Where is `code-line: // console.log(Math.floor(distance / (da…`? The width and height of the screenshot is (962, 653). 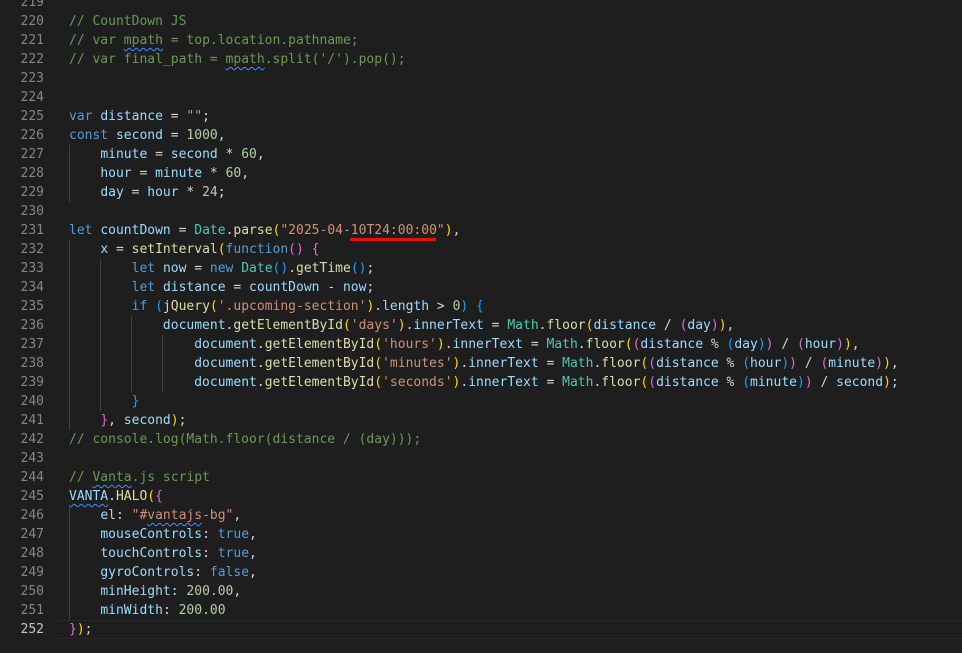 code-line: // console.log(Math.floor(distance / (da… is located at coordinates (515, 439).